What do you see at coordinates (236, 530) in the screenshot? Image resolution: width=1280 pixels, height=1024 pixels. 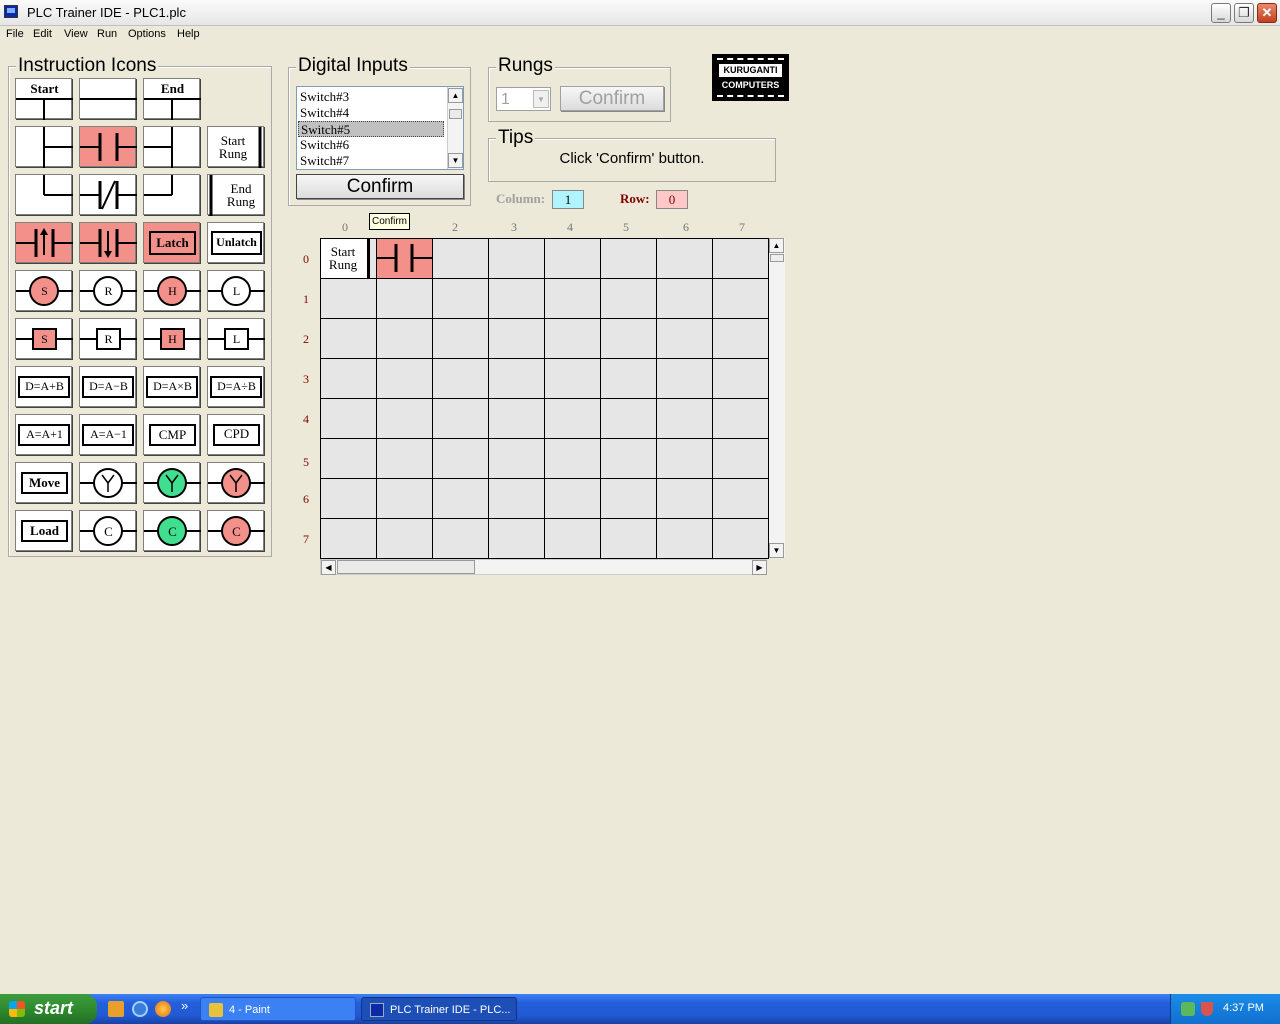 I see `counter-red-icon: C` at bounding box center [236, 530].